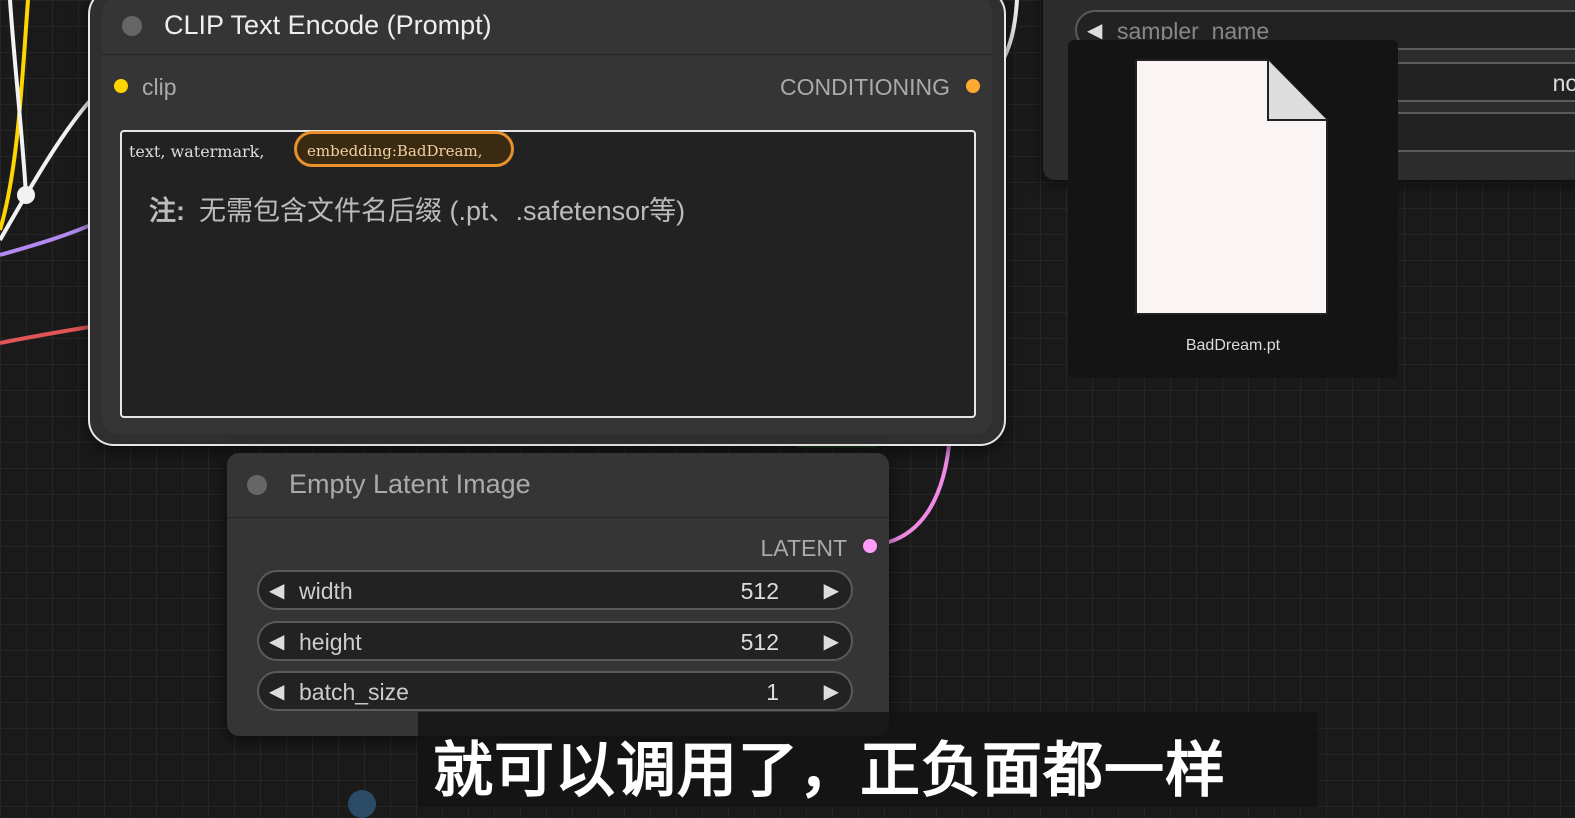 This screenshot has width=1575, height=818. I want to click on subtitle-caption: 就可以调用了，正负面都一样, so click(868, 759).